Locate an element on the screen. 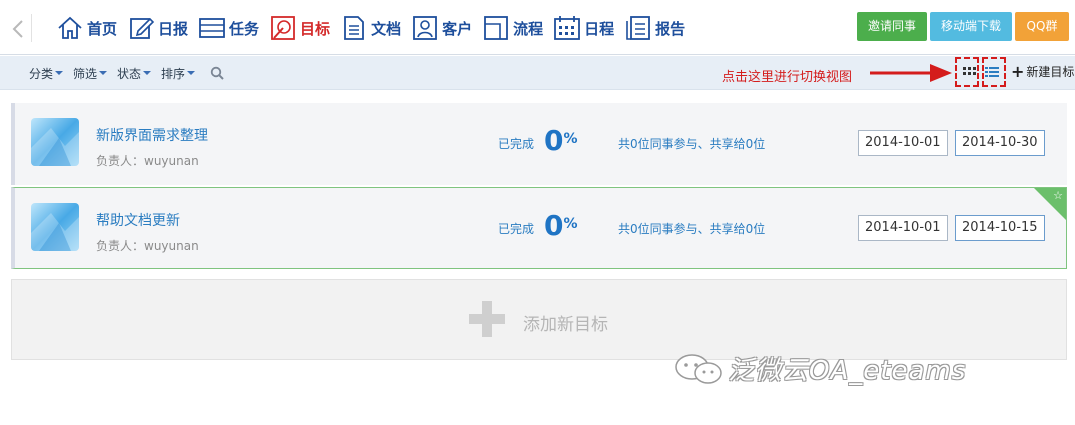 Image resolution: width=1075 pixels, height=425 pixels. qq-group-button: QQ群 is located at coordinates (1042, 26).